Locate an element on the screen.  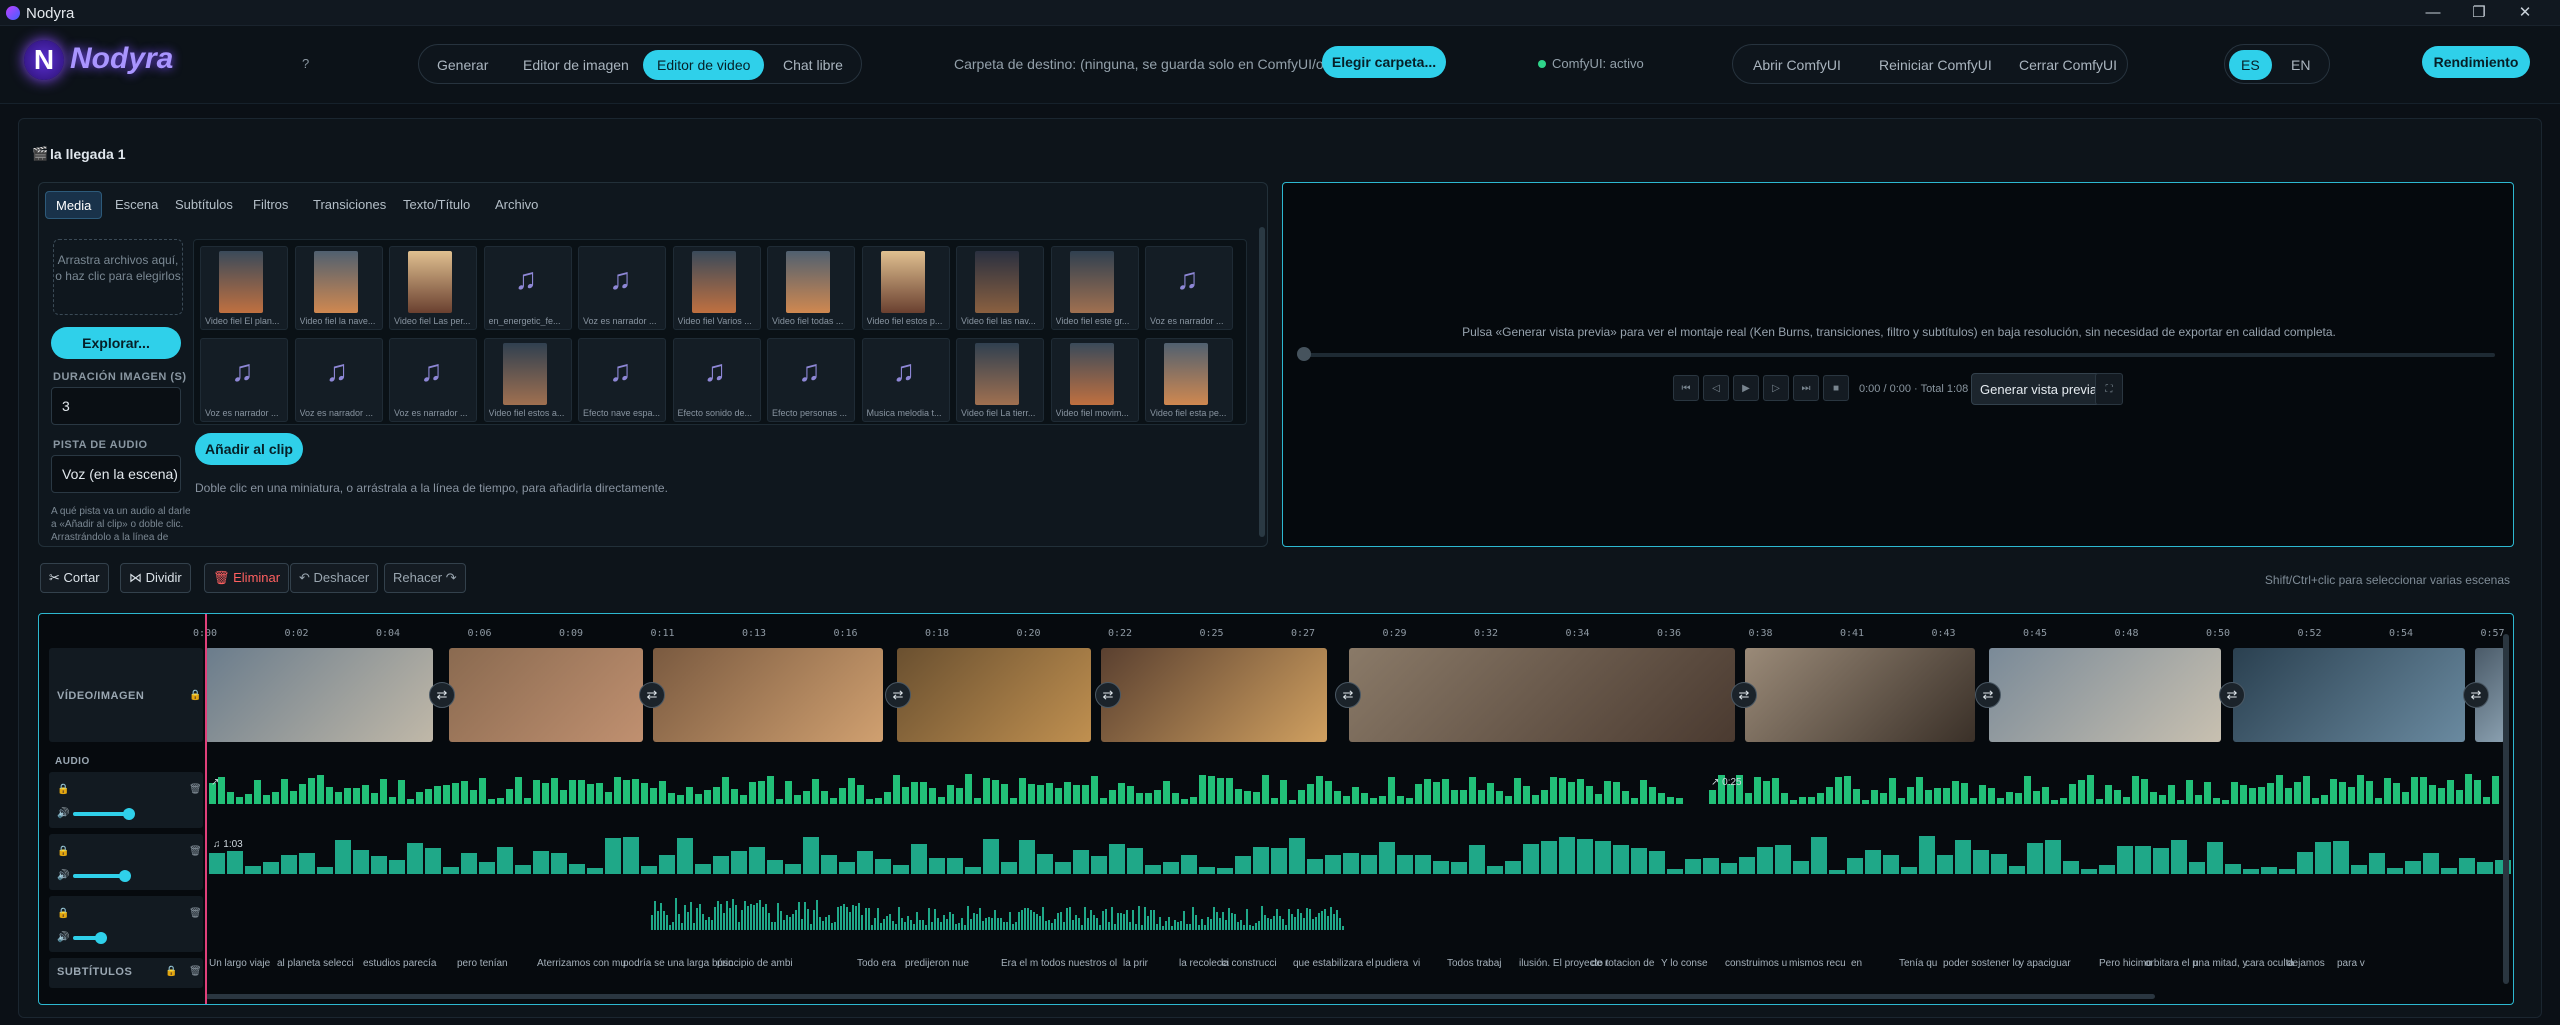
volume-slider is located at coordinates (98, 876).